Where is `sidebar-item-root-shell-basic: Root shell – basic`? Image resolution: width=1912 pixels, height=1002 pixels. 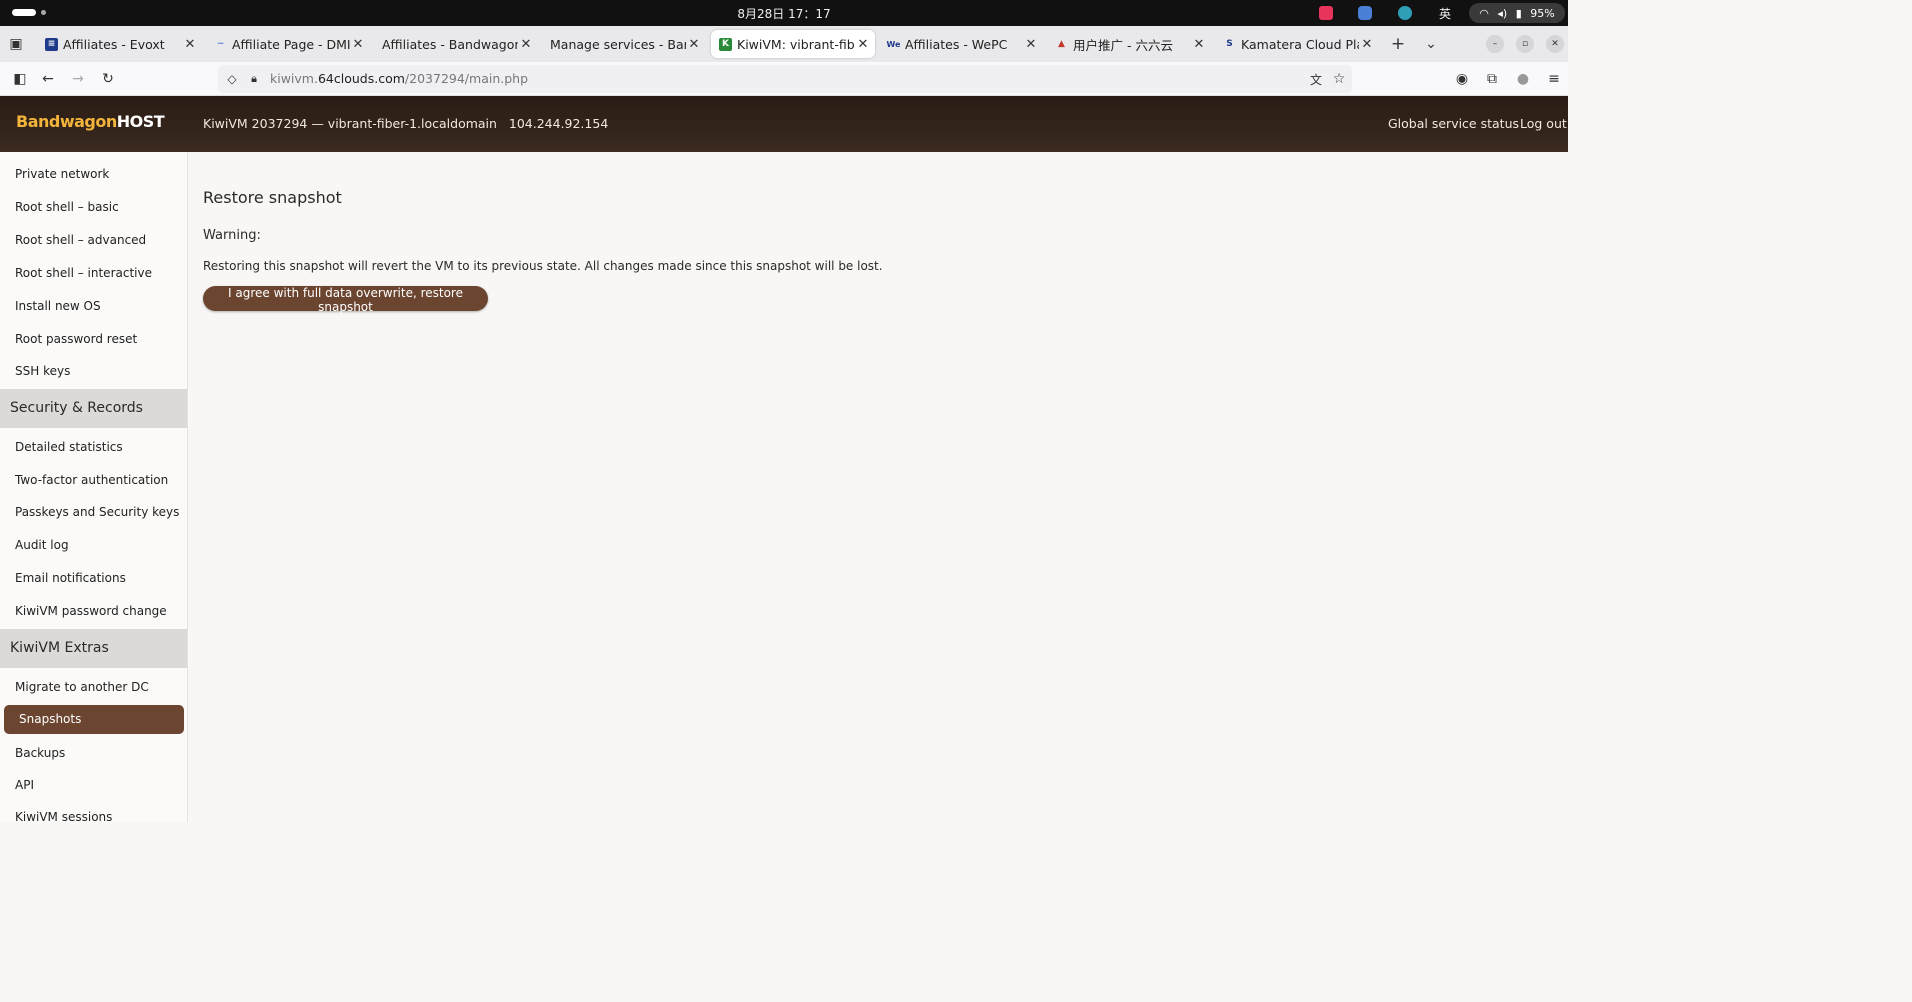
sidebar-item-root-shell-basic: Root shell – basic is located at coordinates (67, 207).